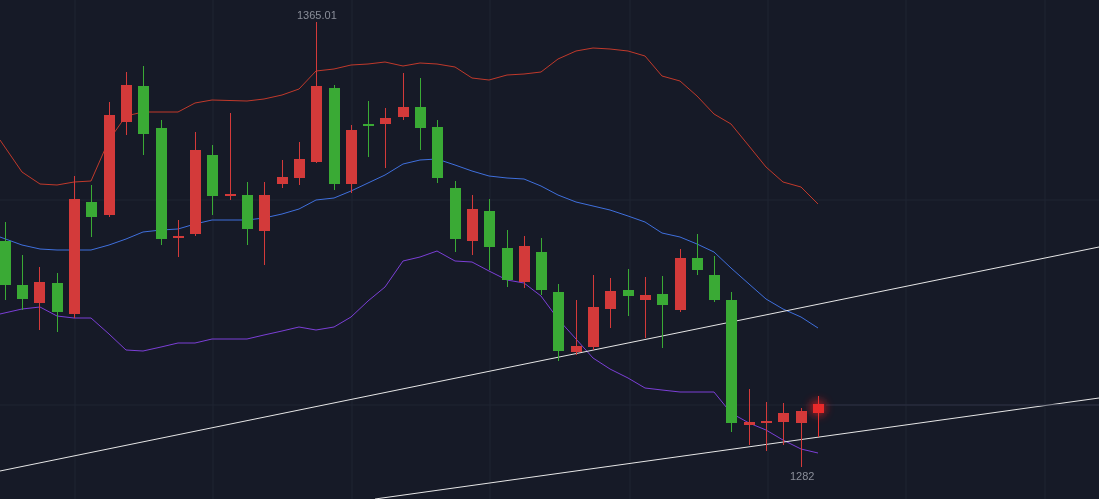  Describe the element at coordinates (317, 15) in the screenshot. I see `high-price-label: 1365.01` at that location.